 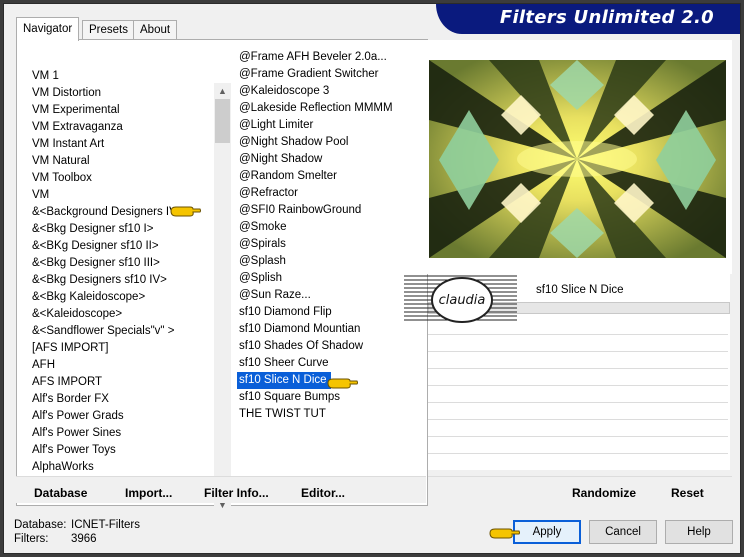 What do you see at coordinates (120, 263) in the screenshot?
I see `category-item: &<Bkg Designer sf10 III>` at bounding box center [120, 263].